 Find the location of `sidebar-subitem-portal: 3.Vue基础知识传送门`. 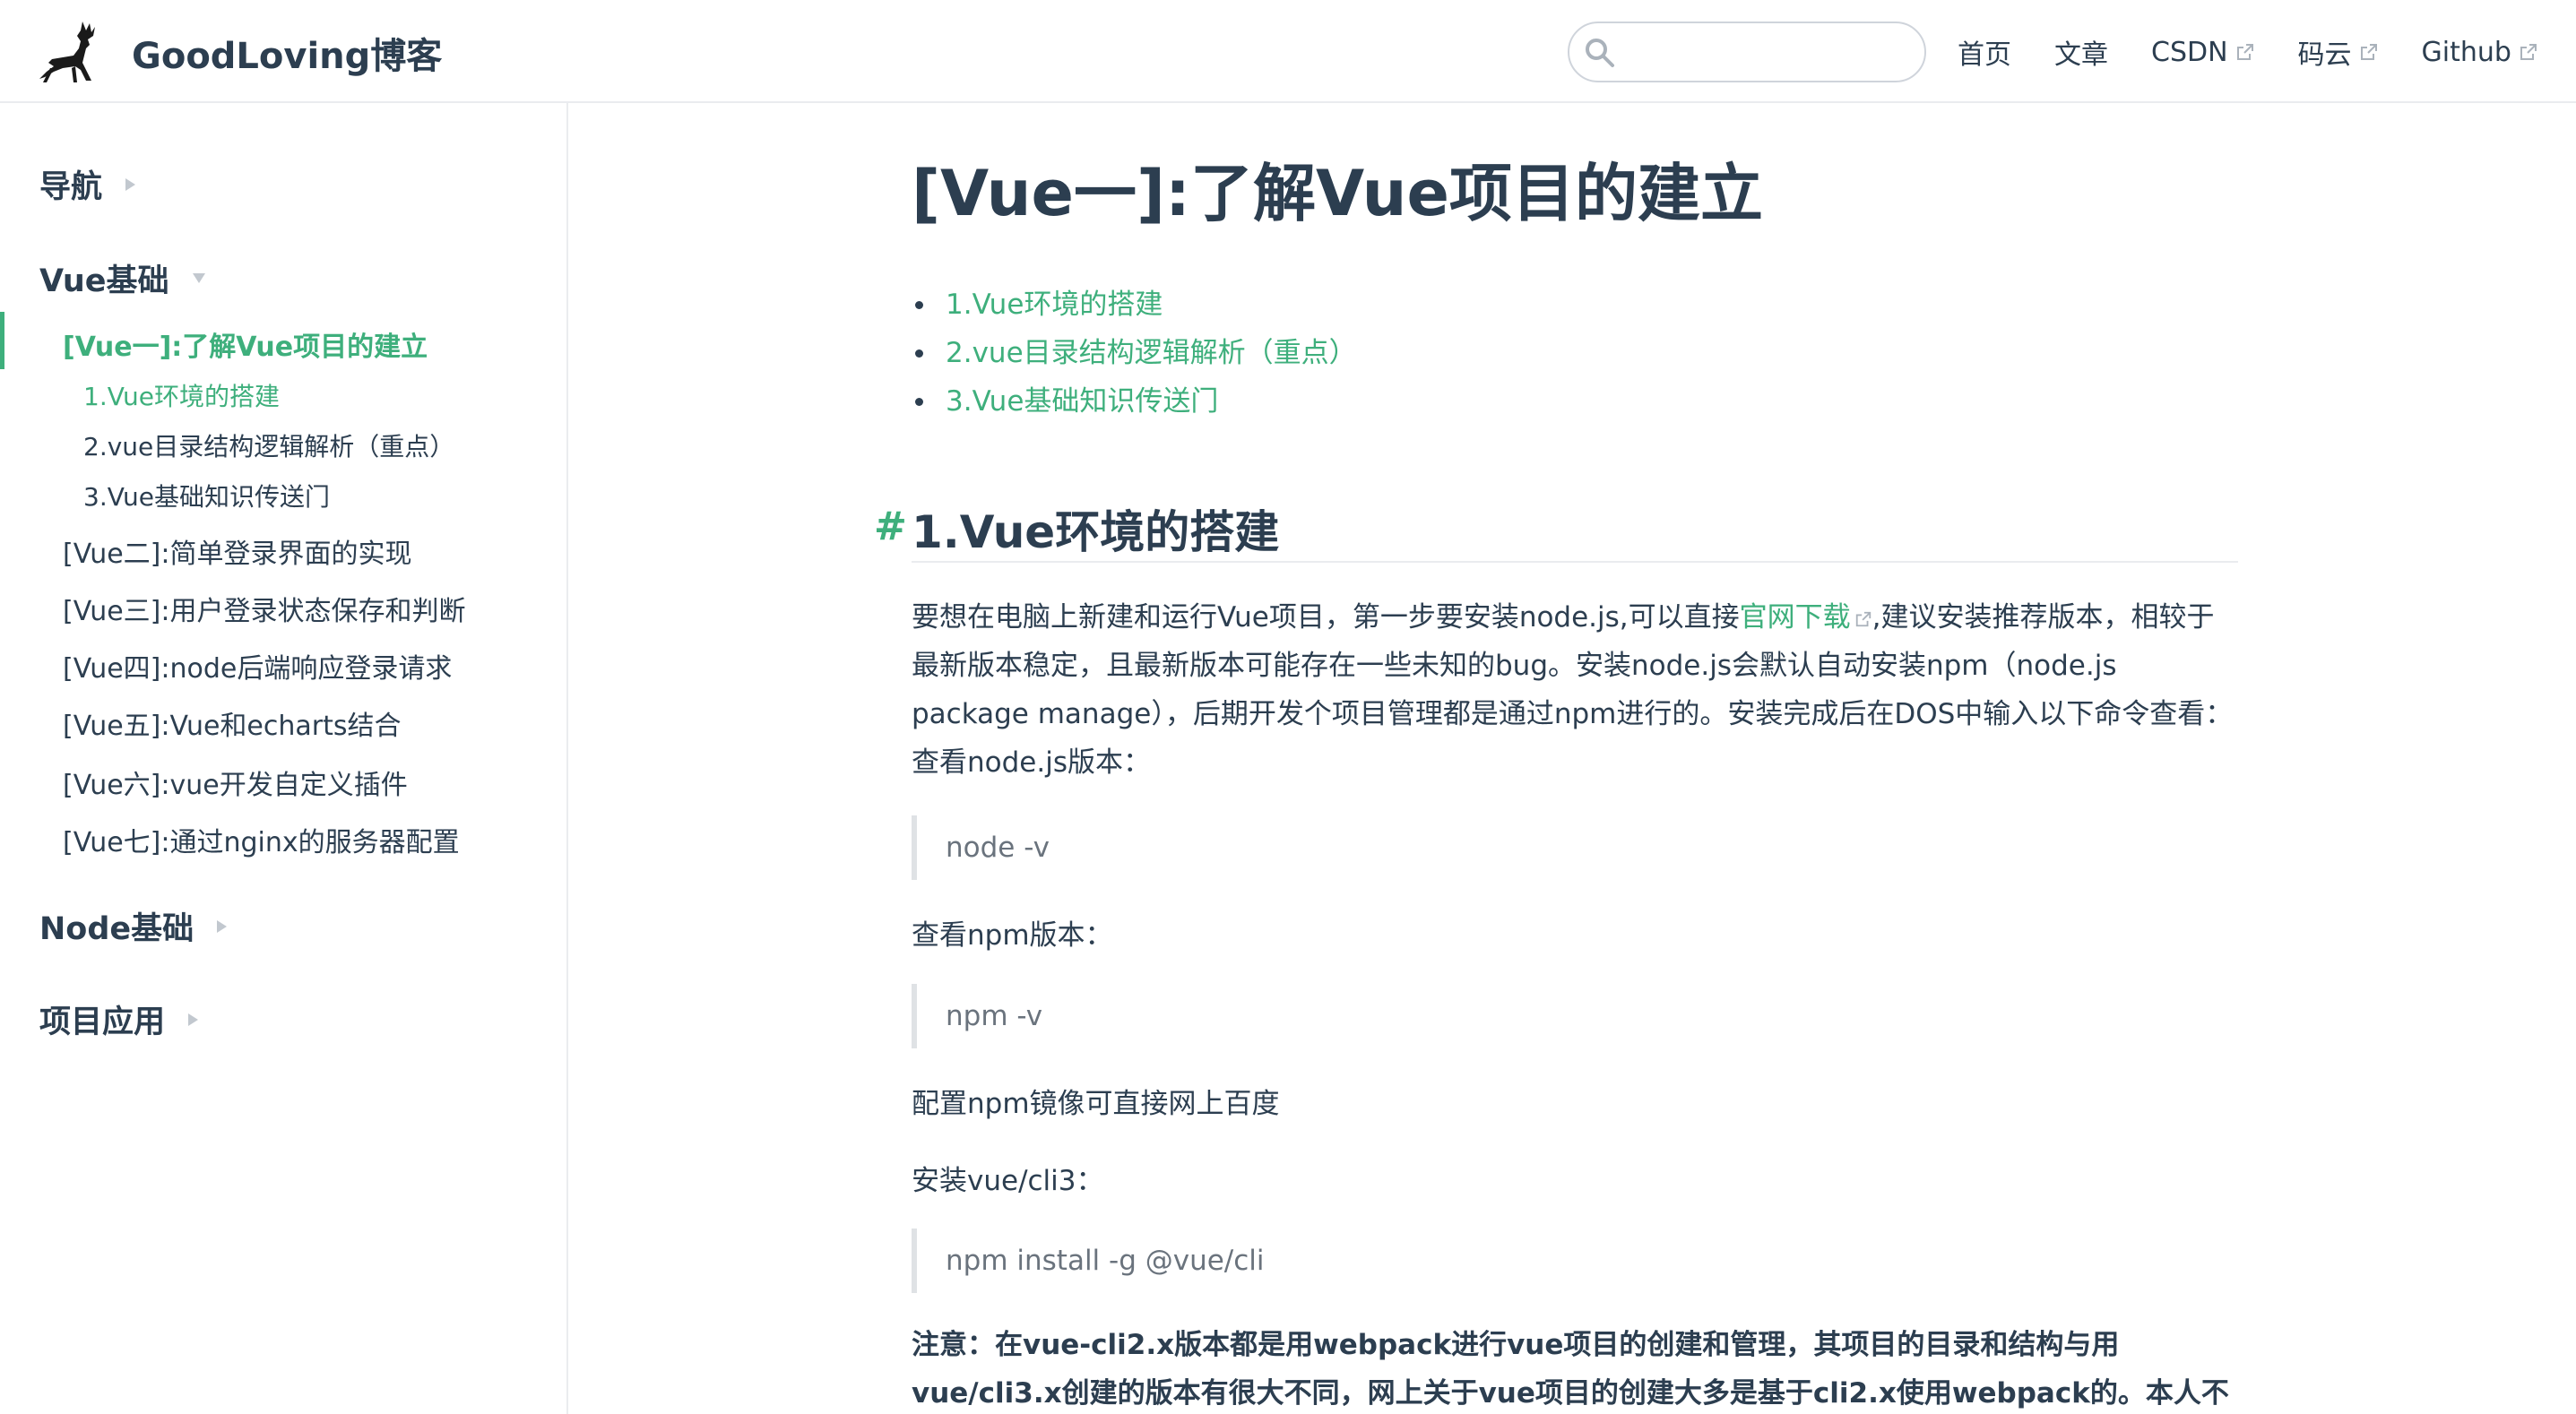

sidebar-subitem-portal: 3.Vue基础知识传送门 is located at coordinates (206, 495).